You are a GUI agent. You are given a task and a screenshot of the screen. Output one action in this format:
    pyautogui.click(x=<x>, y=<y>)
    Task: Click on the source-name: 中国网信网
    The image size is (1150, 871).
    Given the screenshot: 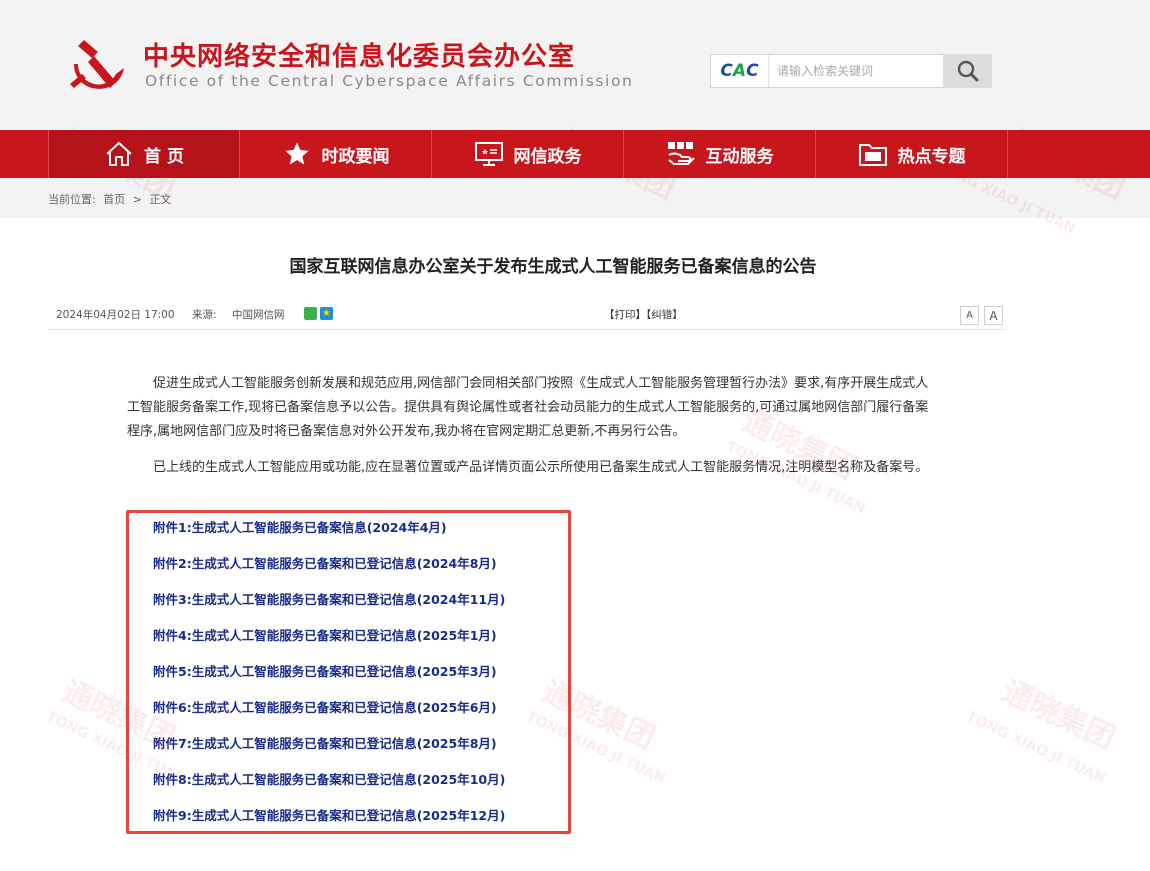 What is the action you would take?
    pyautogui.click(x=258, y=315)
    